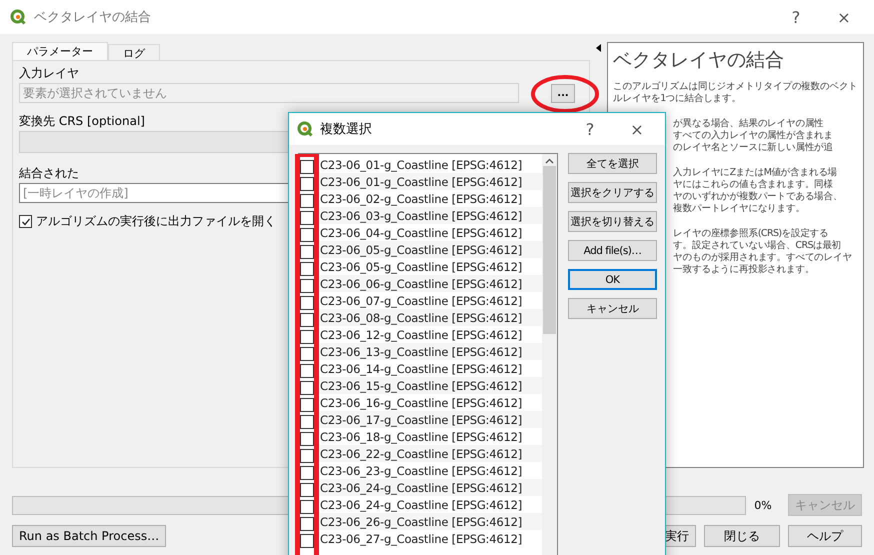 The height and width of the screenshot is (555, 874). Describe the element at coordinates (699, 60) in the screenshot. I see `help-title: ベクタレイヤの結合` at that location.